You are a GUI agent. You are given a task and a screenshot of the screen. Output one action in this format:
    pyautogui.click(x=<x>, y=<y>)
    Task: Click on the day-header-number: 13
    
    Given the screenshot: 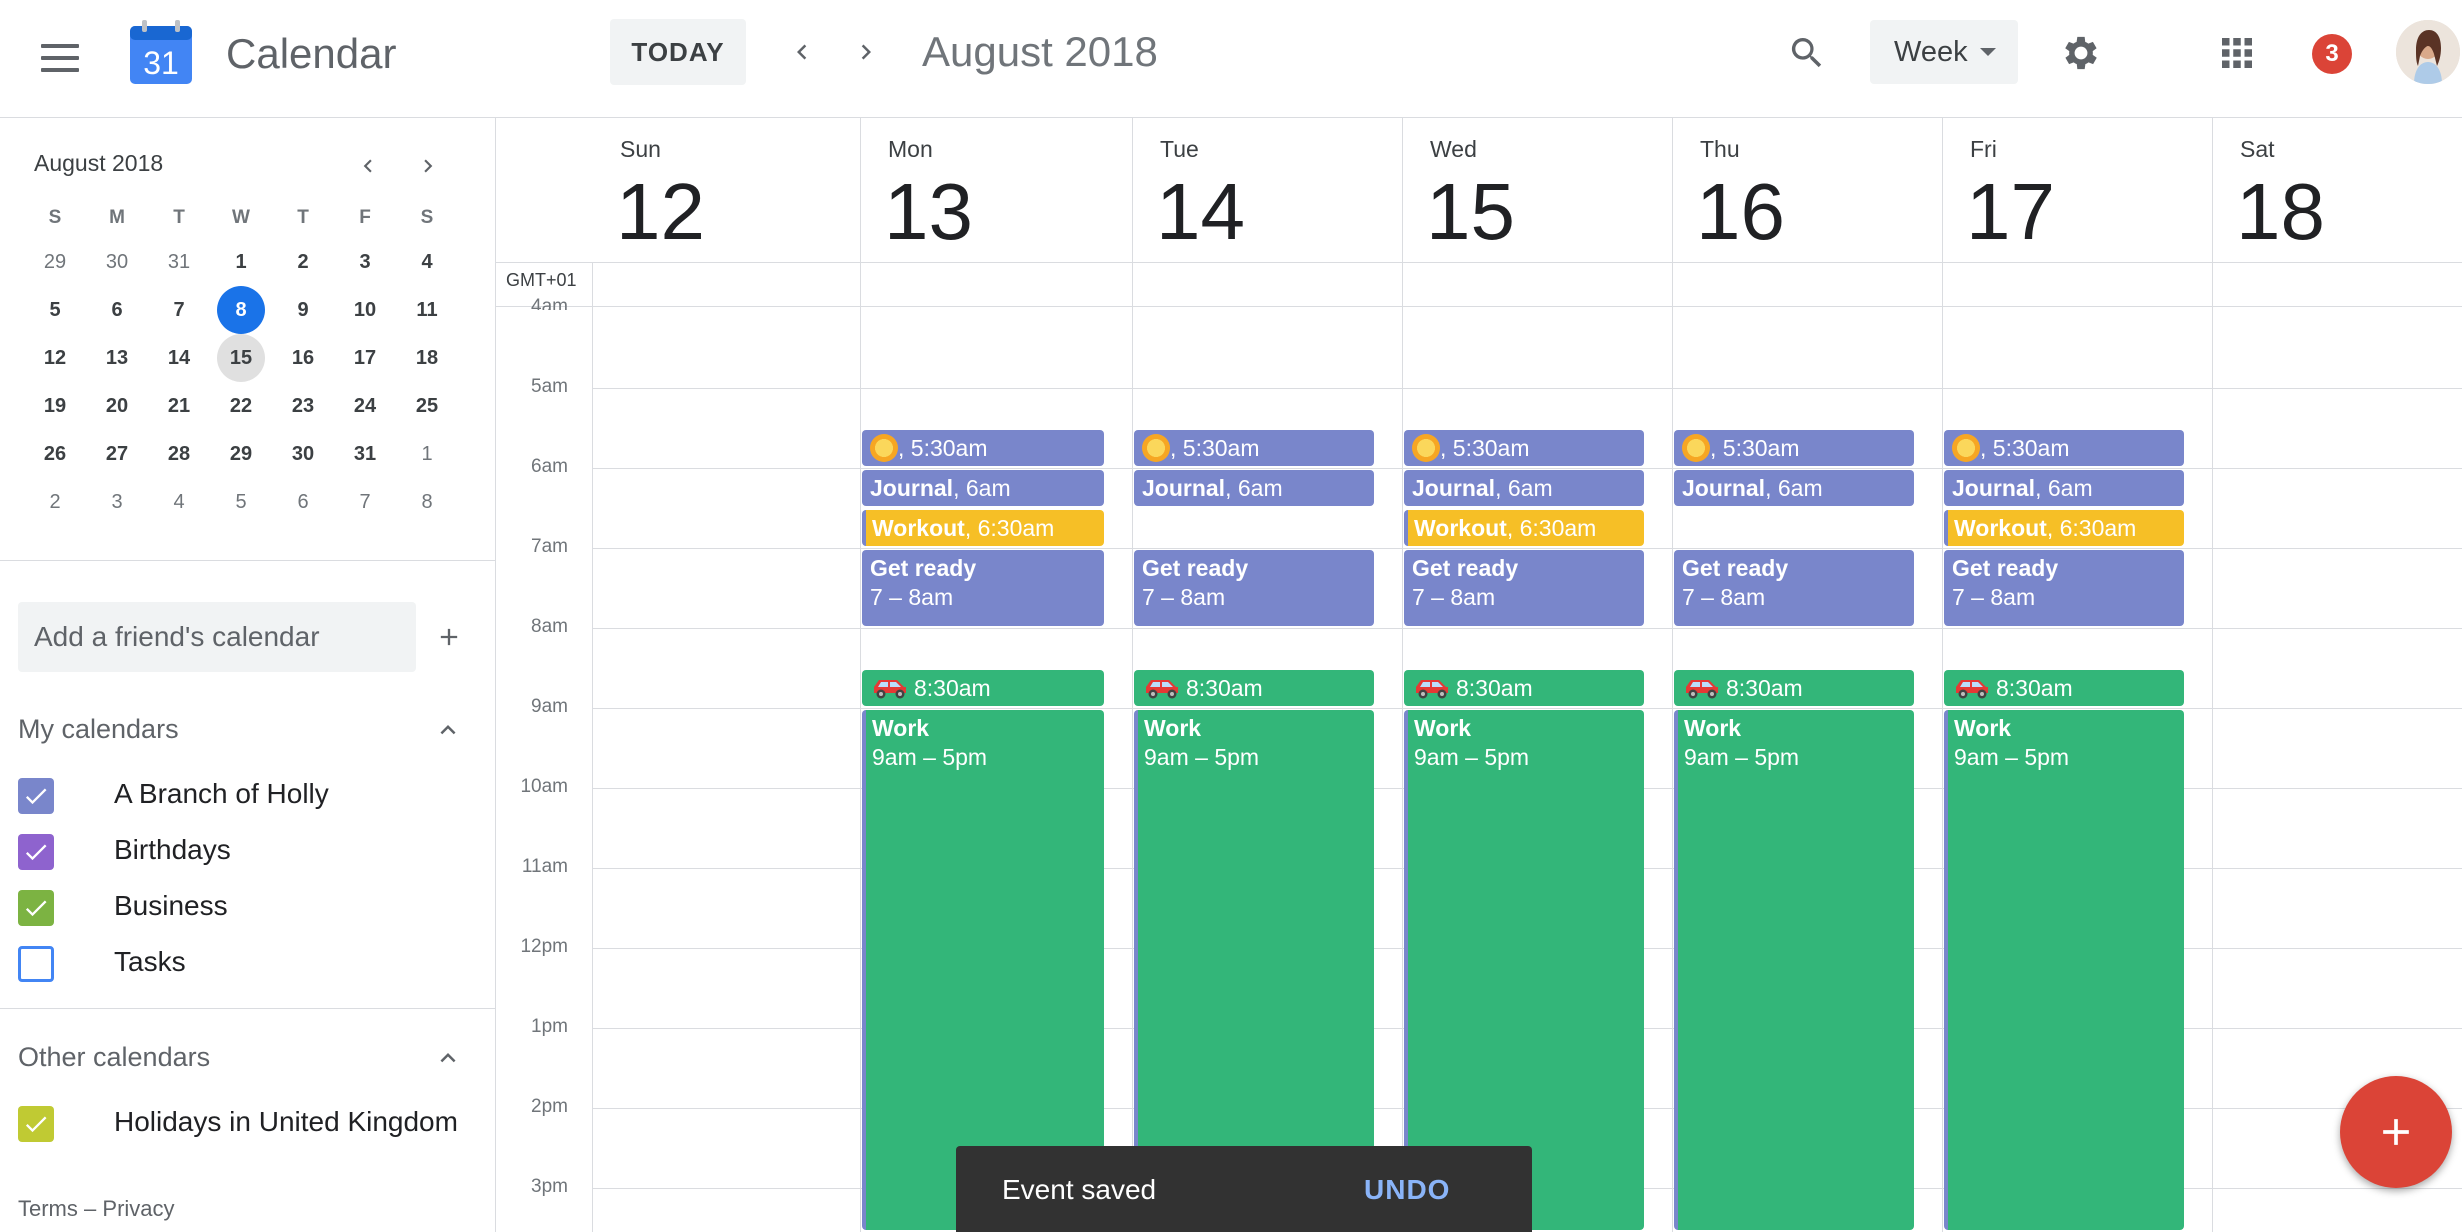 What is the action you would take?
    pyautogui.click(x=928, y=212)
    